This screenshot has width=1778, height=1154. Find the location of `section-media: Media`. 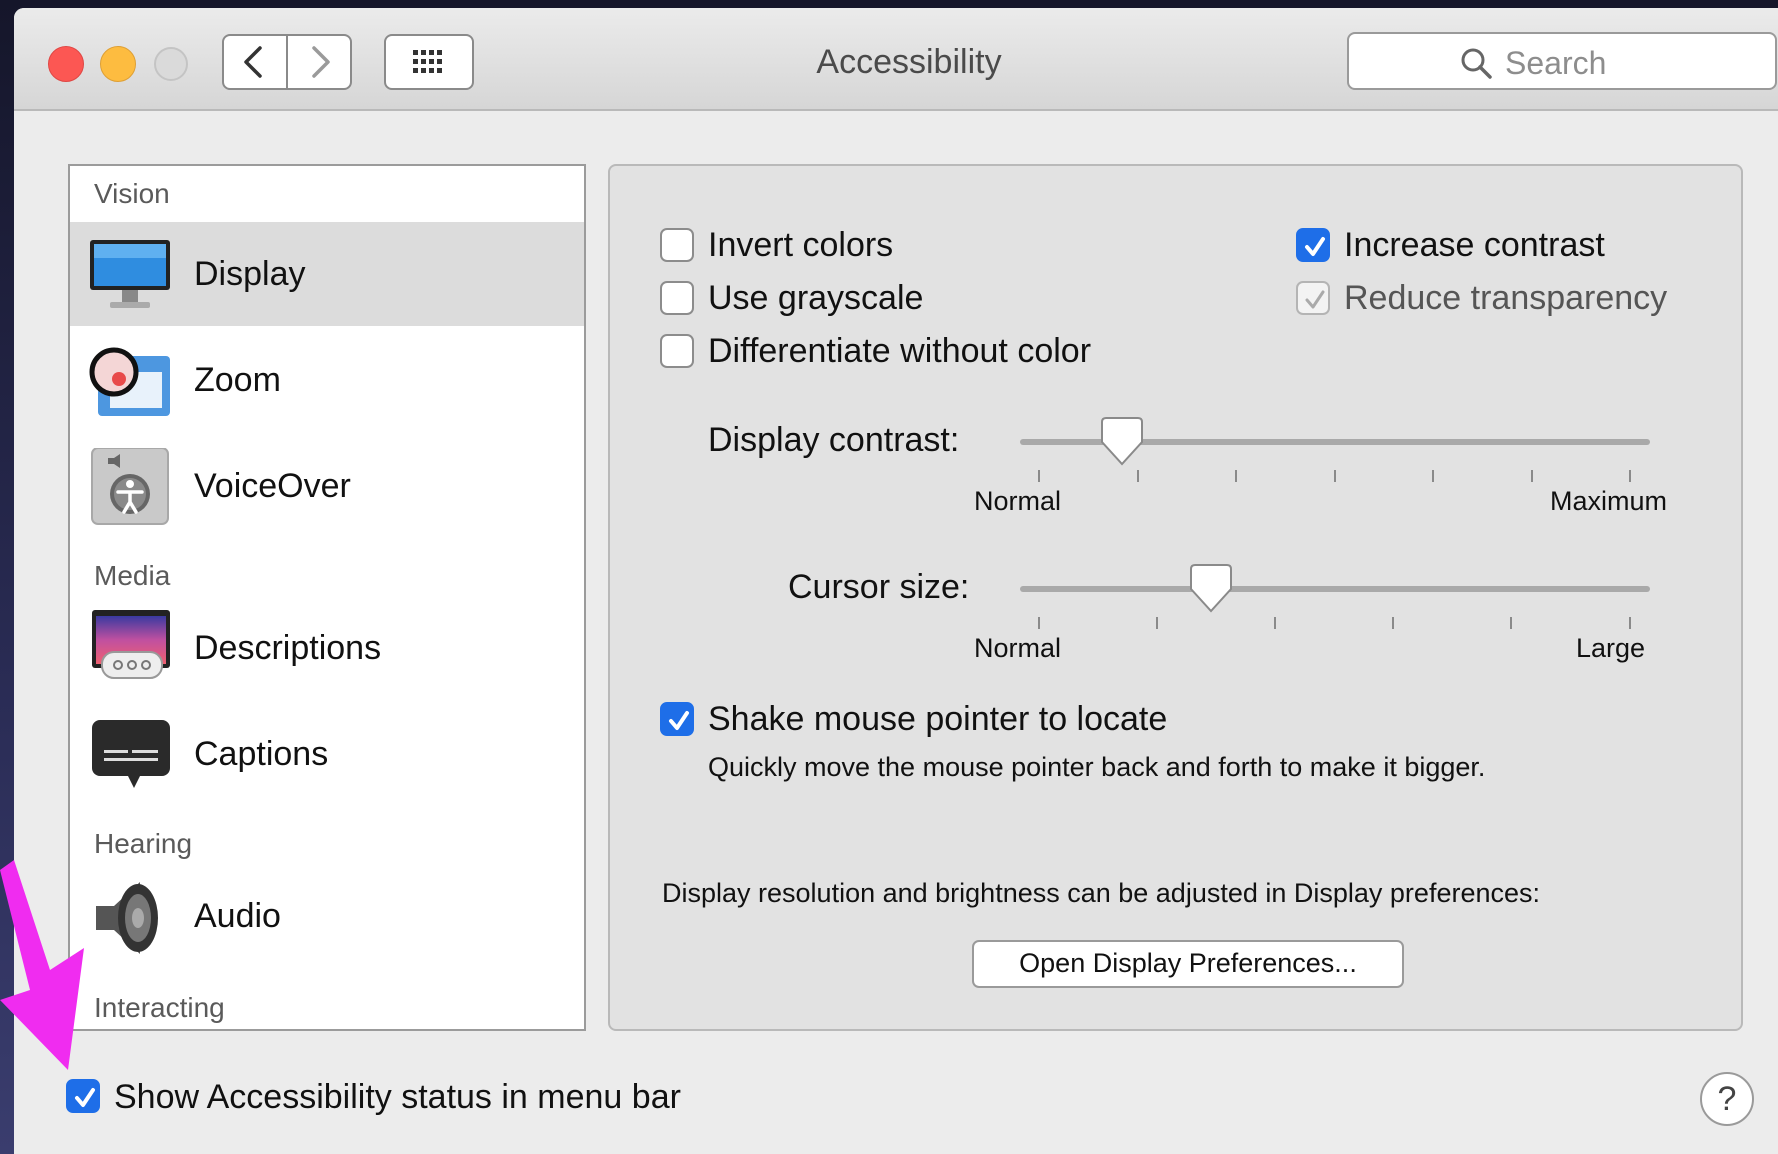

section-media: Media is located at coordinates (132, 575).